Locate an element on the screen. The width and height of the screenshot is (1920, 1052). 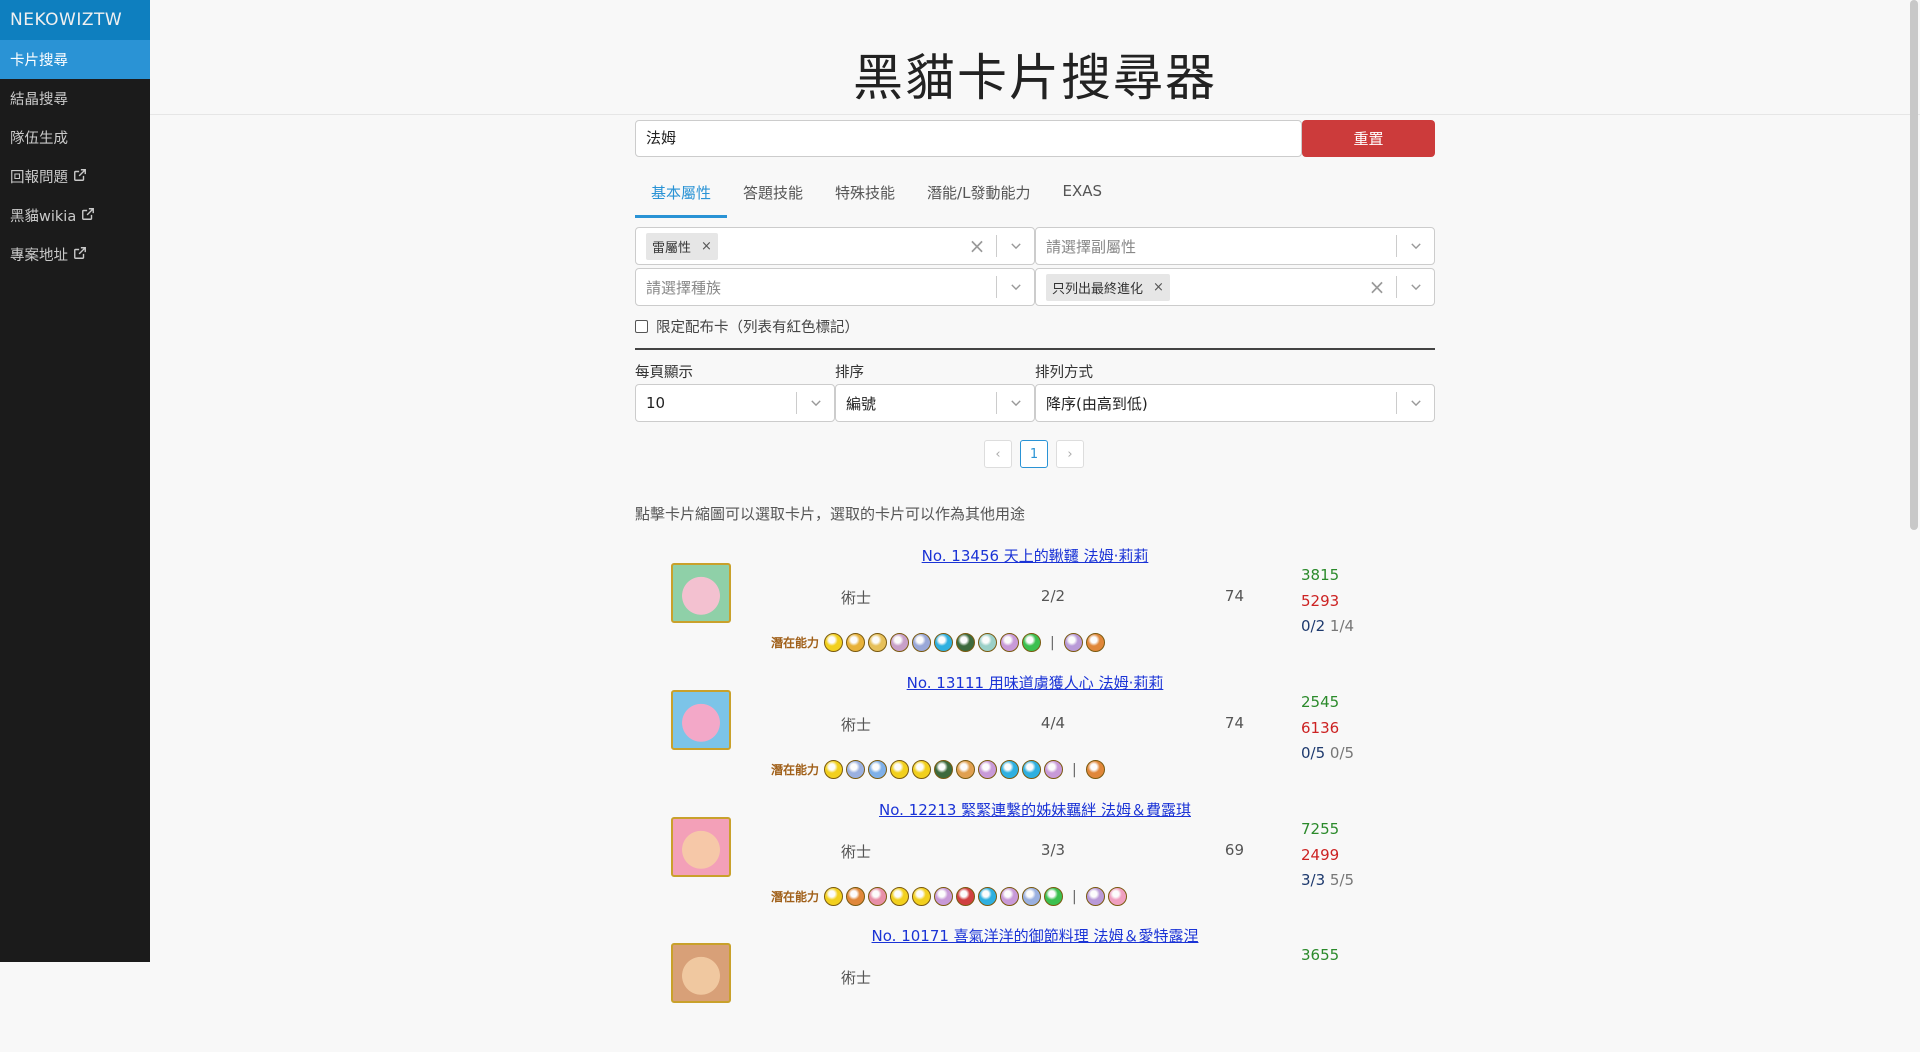
prev-page-button: ‹ is located at coordinates (998, 454).